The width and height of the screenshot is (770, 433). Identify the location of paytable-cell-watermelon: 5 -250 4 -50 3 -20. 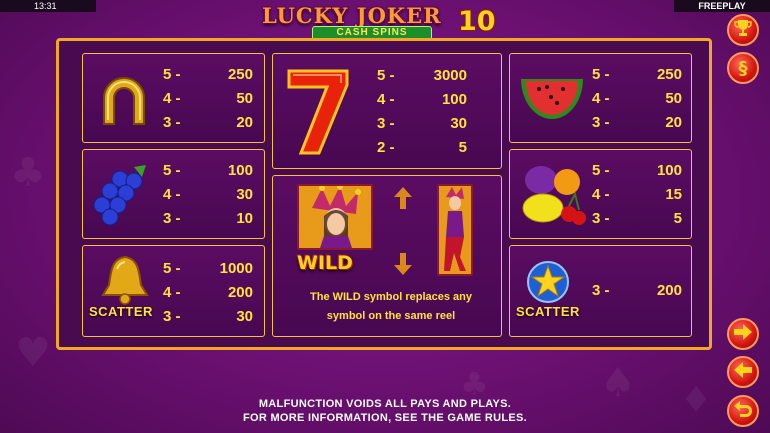
(600, 98).